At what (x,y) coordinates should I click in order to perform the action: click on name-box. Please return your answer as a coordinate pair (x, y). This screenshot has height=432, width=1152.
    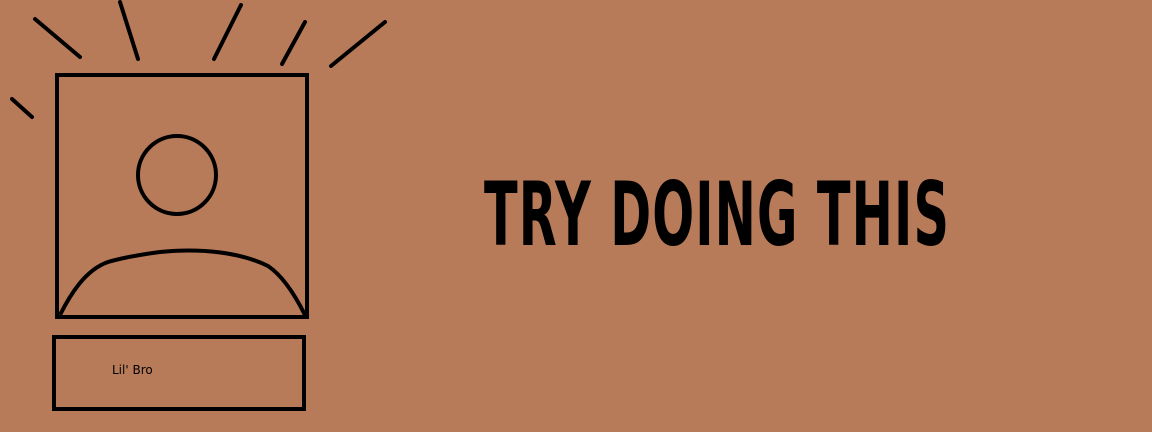
    Looking at the image, I should click on (179, 373).